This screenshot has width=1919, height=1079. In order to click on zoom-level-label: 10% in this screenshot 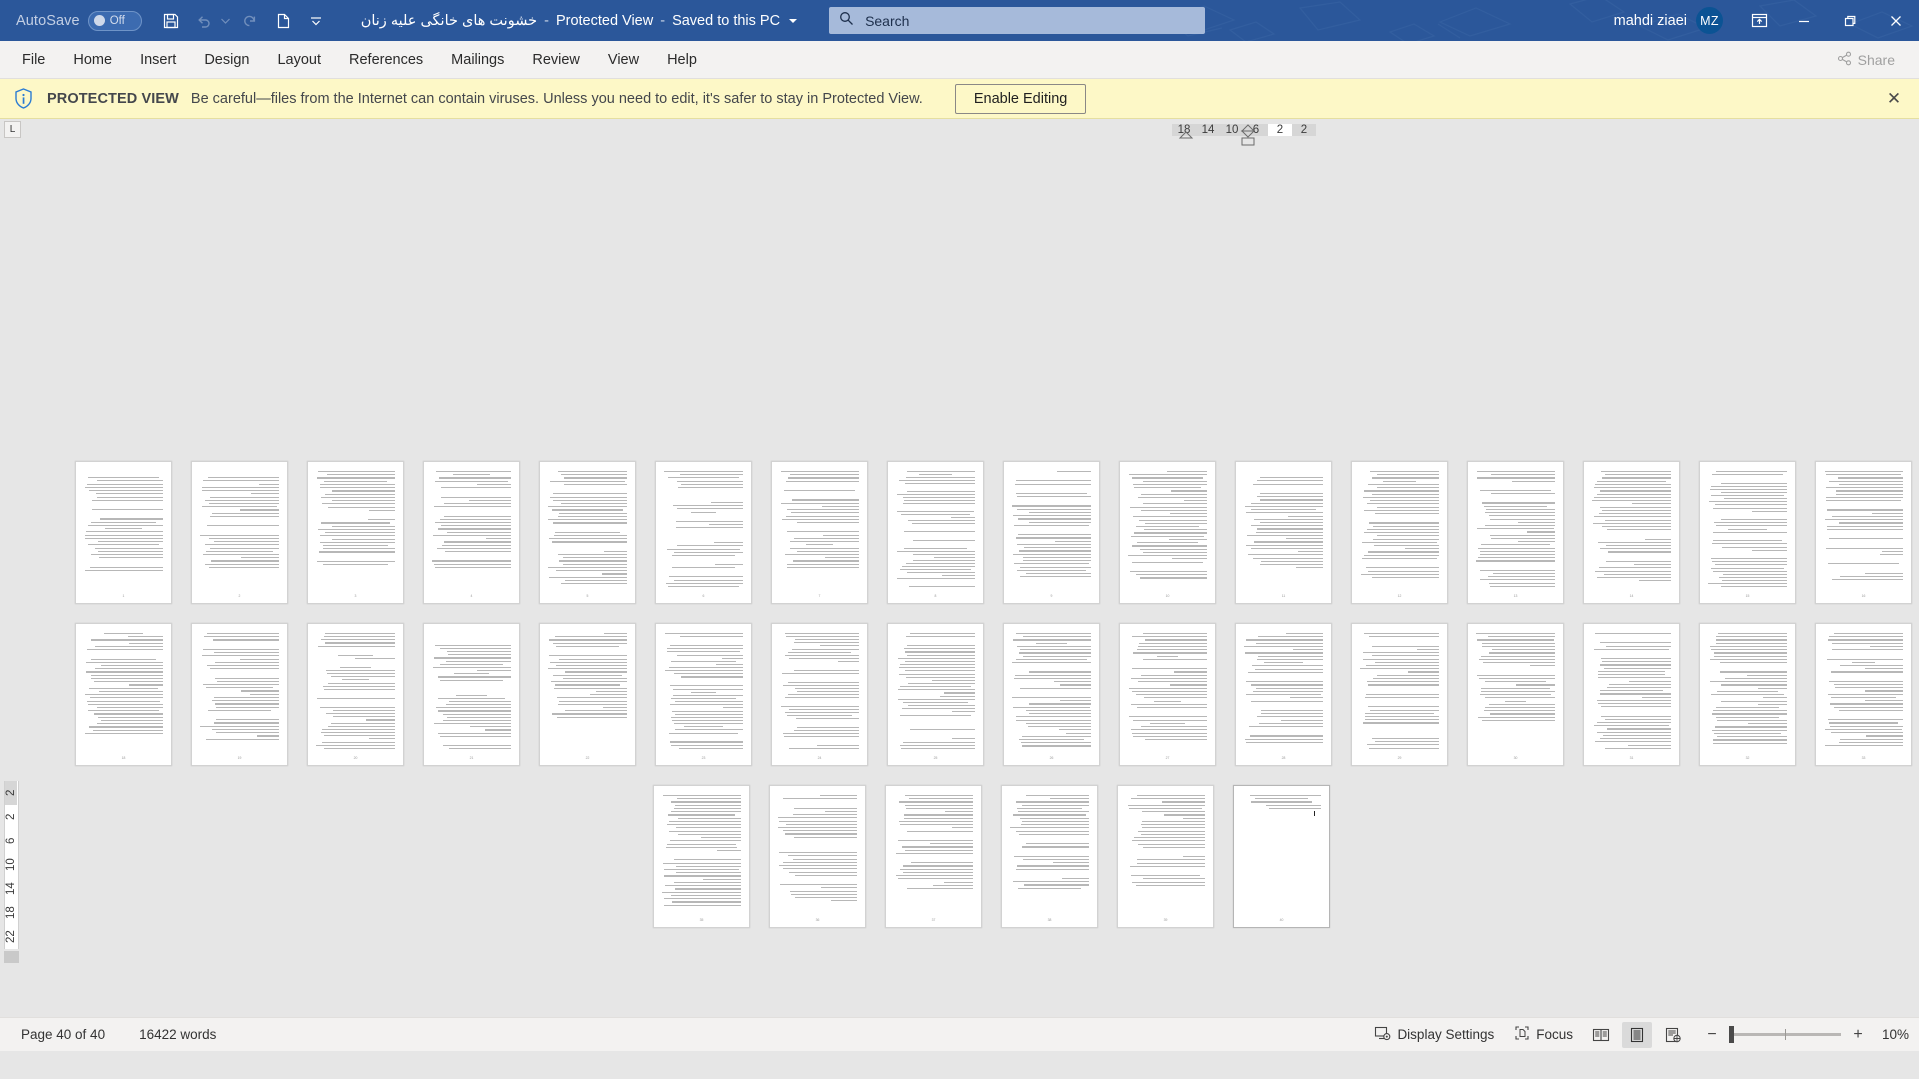, I will do `click(1892, 1034)`.